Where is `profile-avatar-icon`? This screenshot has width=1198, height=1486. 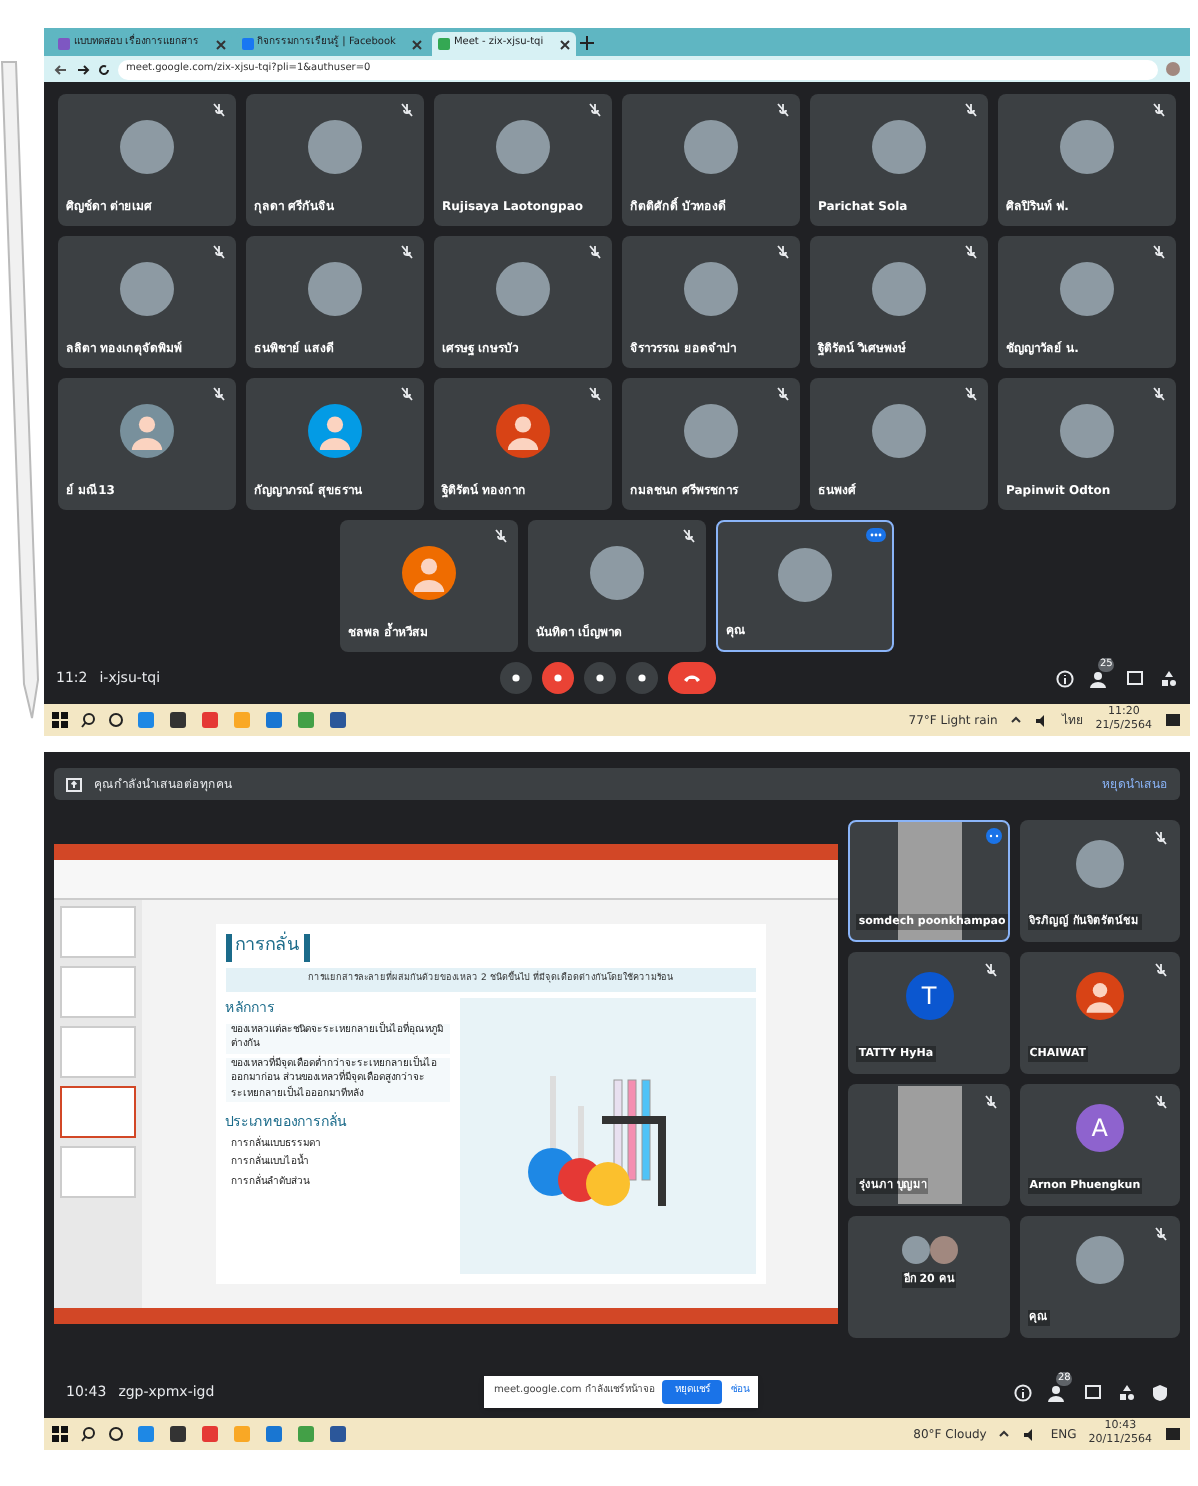
profile-avatar-icon is located at coordinates (1173, 69).